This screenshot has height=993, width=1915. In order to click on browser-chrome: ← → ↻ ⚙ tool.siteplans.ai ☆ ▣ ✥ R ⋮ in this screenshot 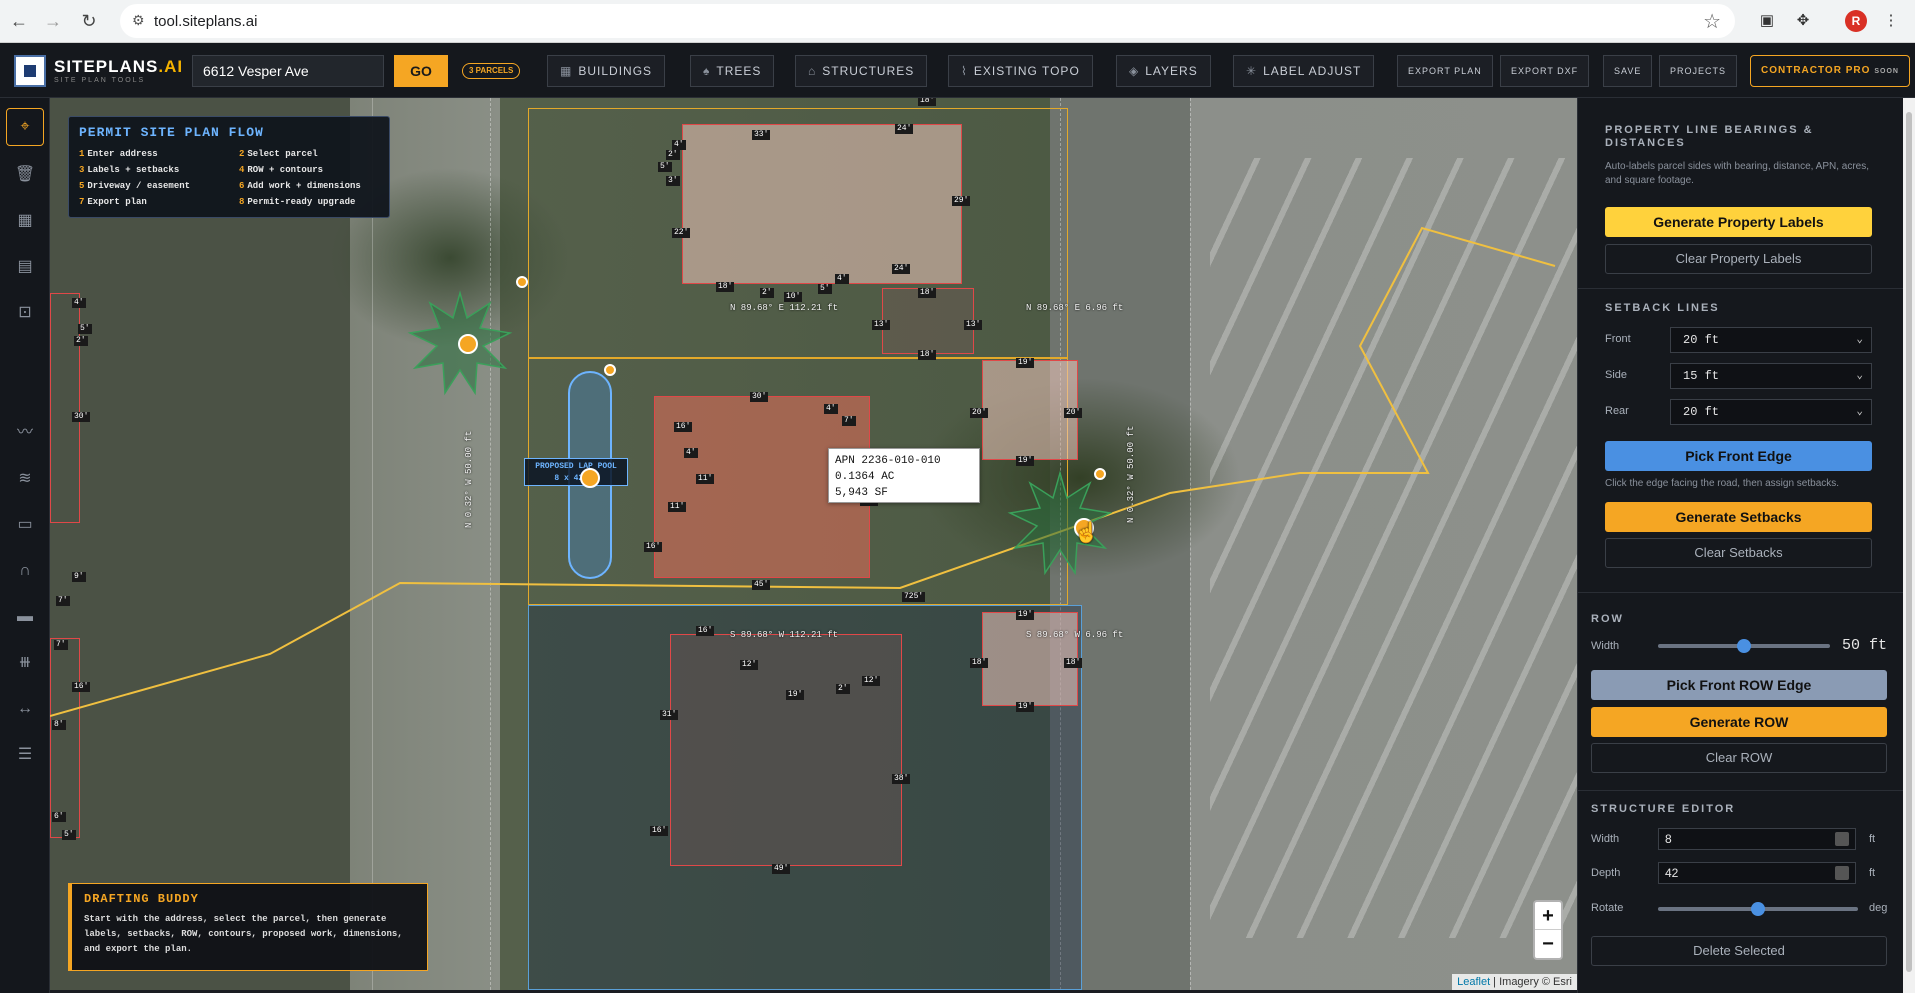, I will do `click(957, 21)`.